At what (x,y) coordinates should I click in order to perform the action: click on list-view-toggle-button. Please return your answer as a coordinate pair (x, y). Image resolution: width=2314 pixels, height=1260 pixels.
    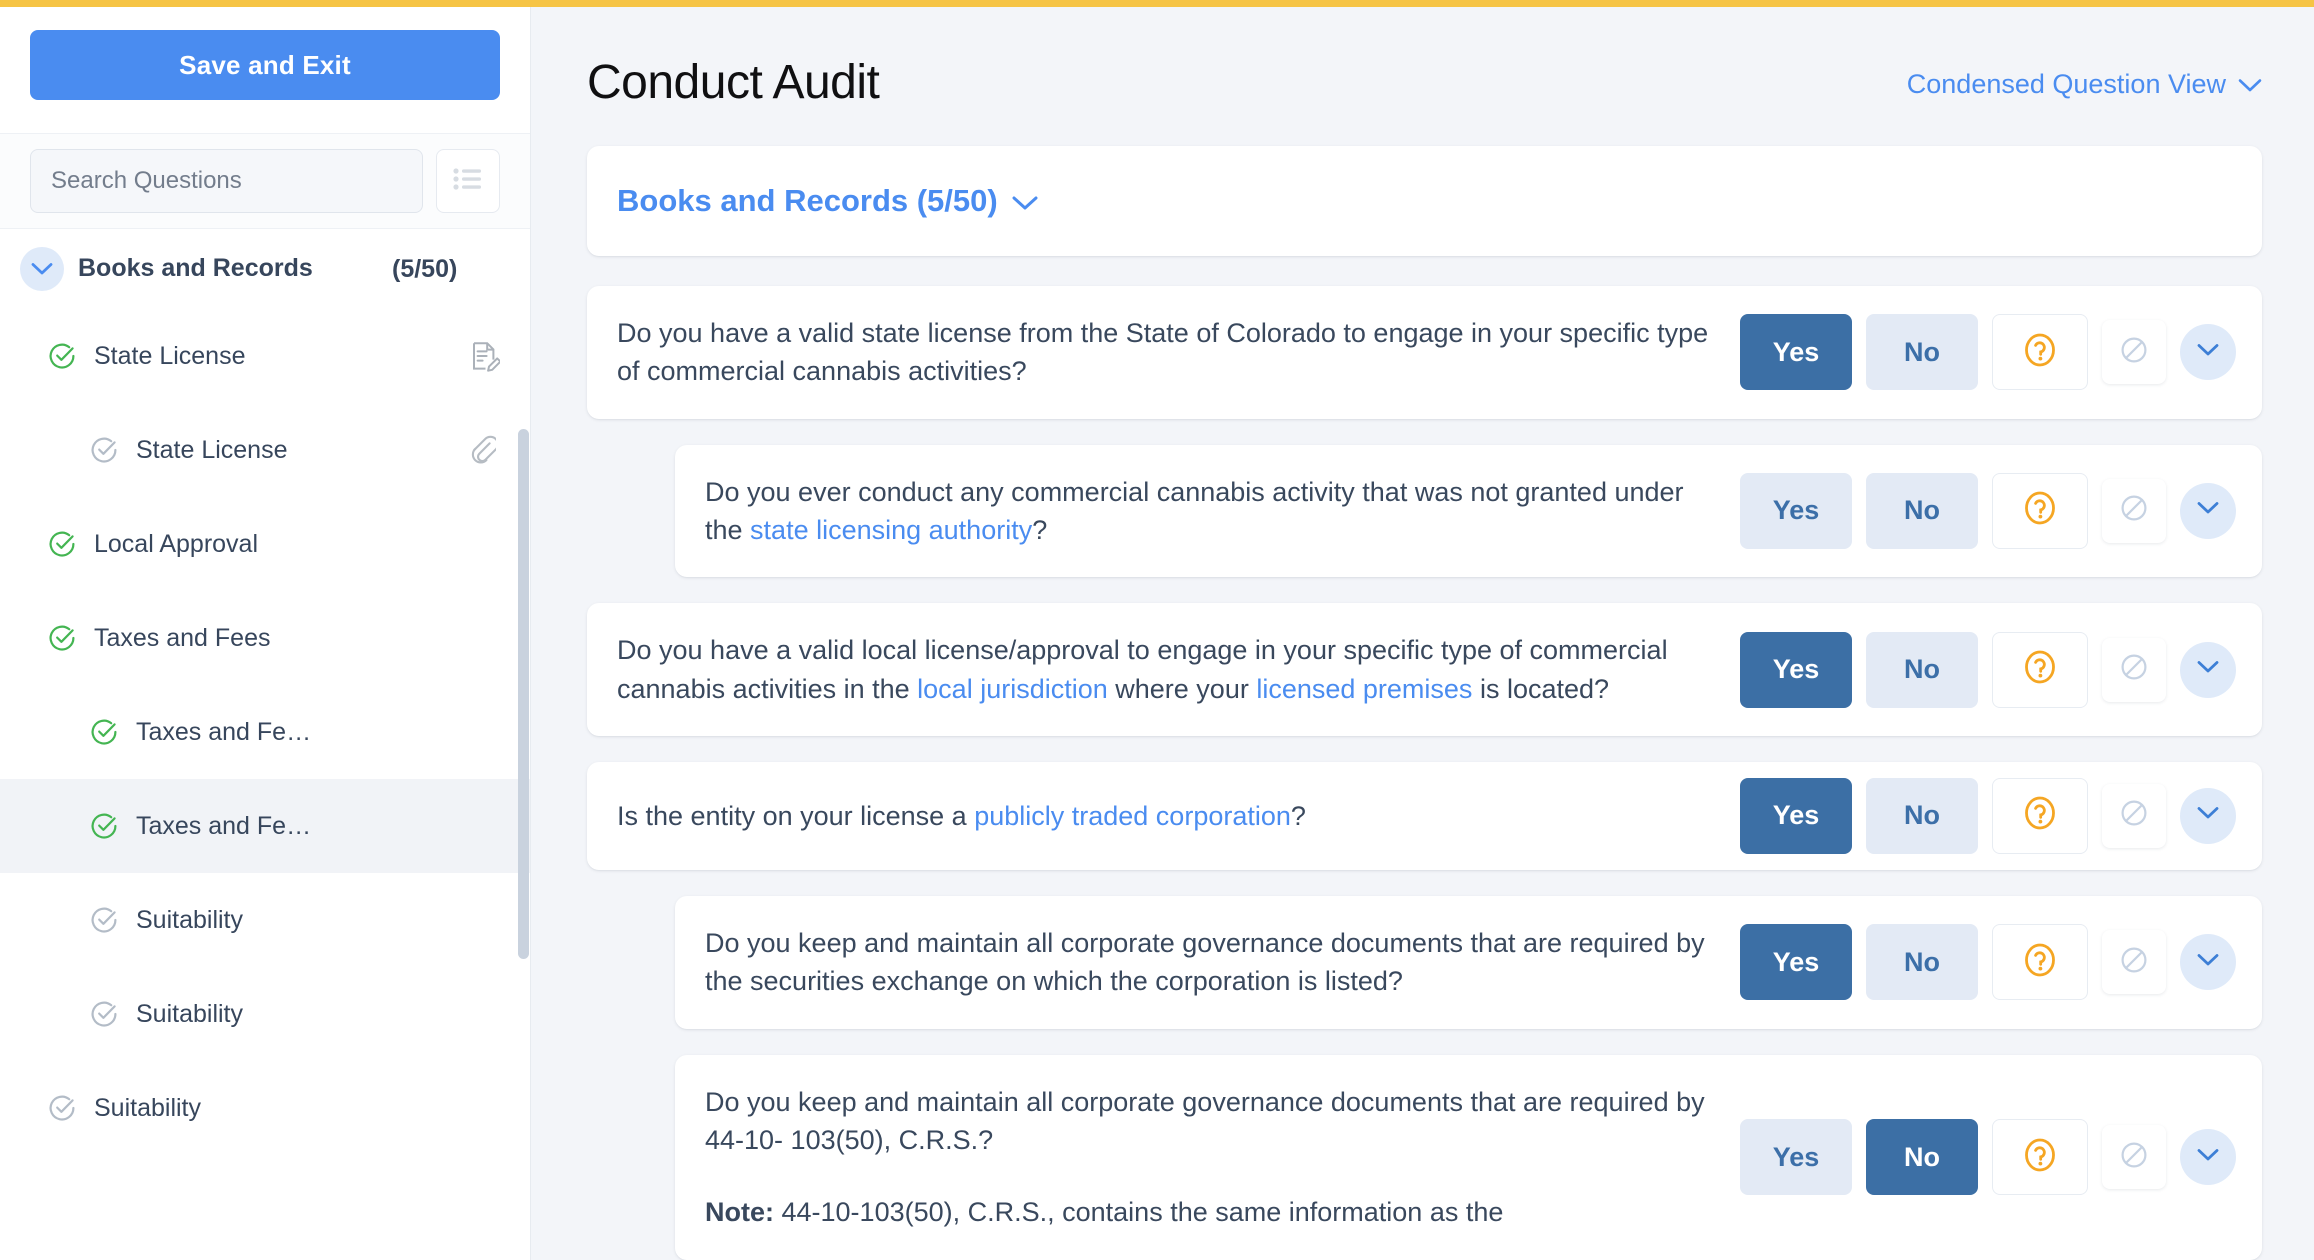
    Looking at the image, I should click on (468, 181).